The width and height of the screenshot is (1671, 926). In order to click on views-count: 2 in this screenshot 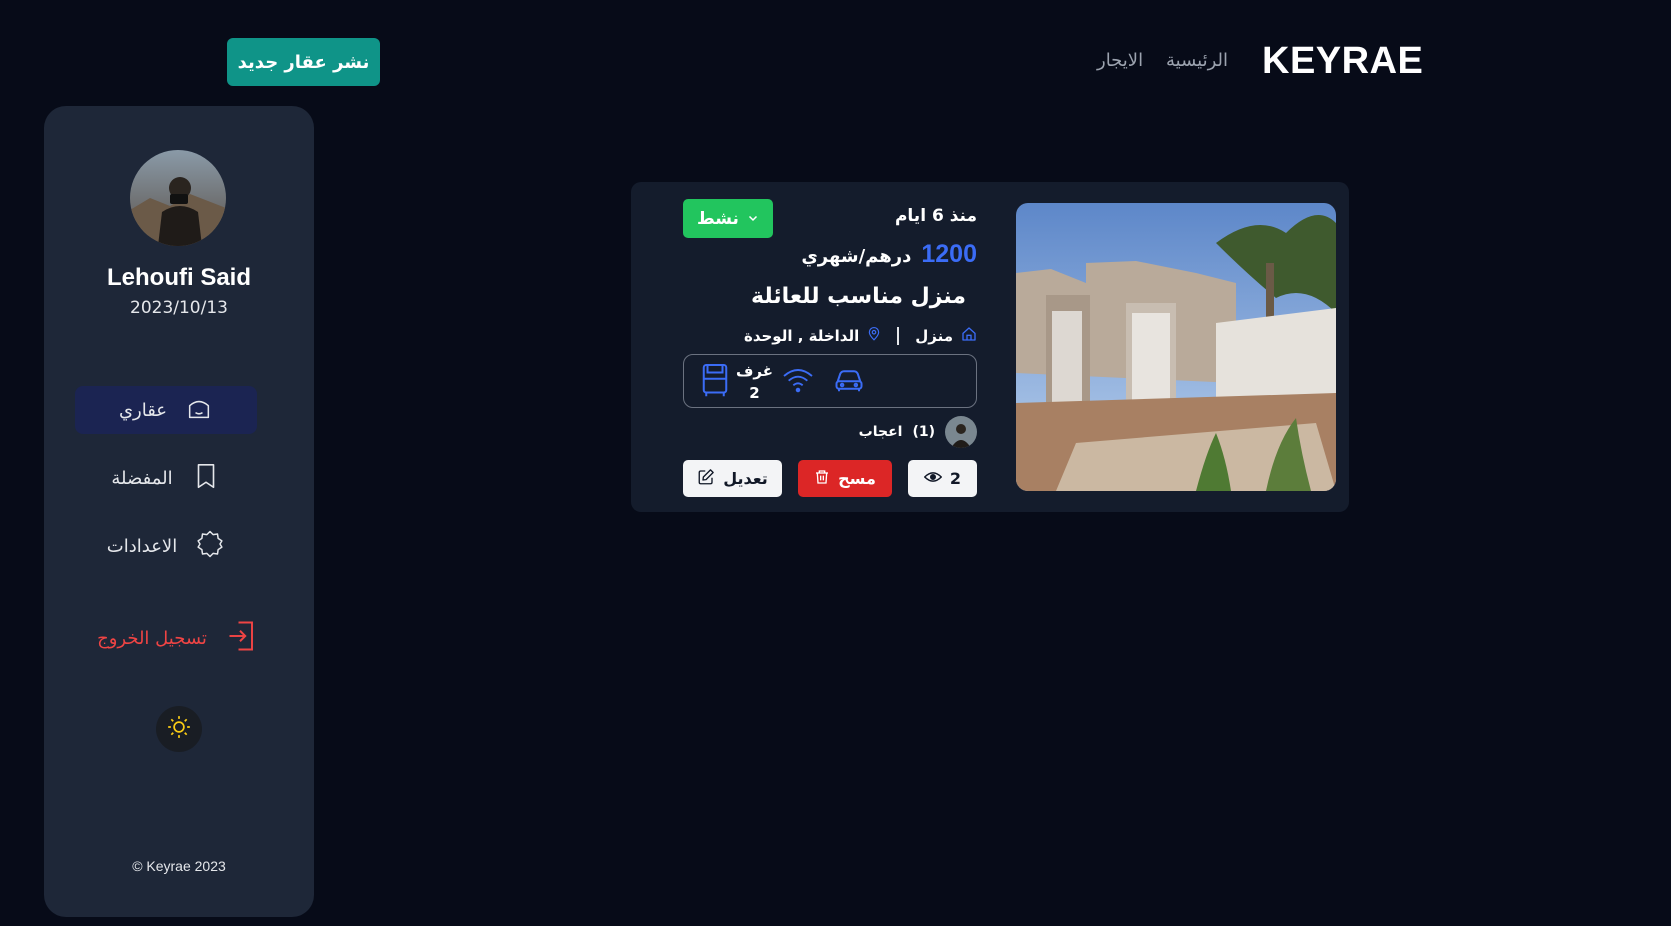, I will do `click(955, 478)`.